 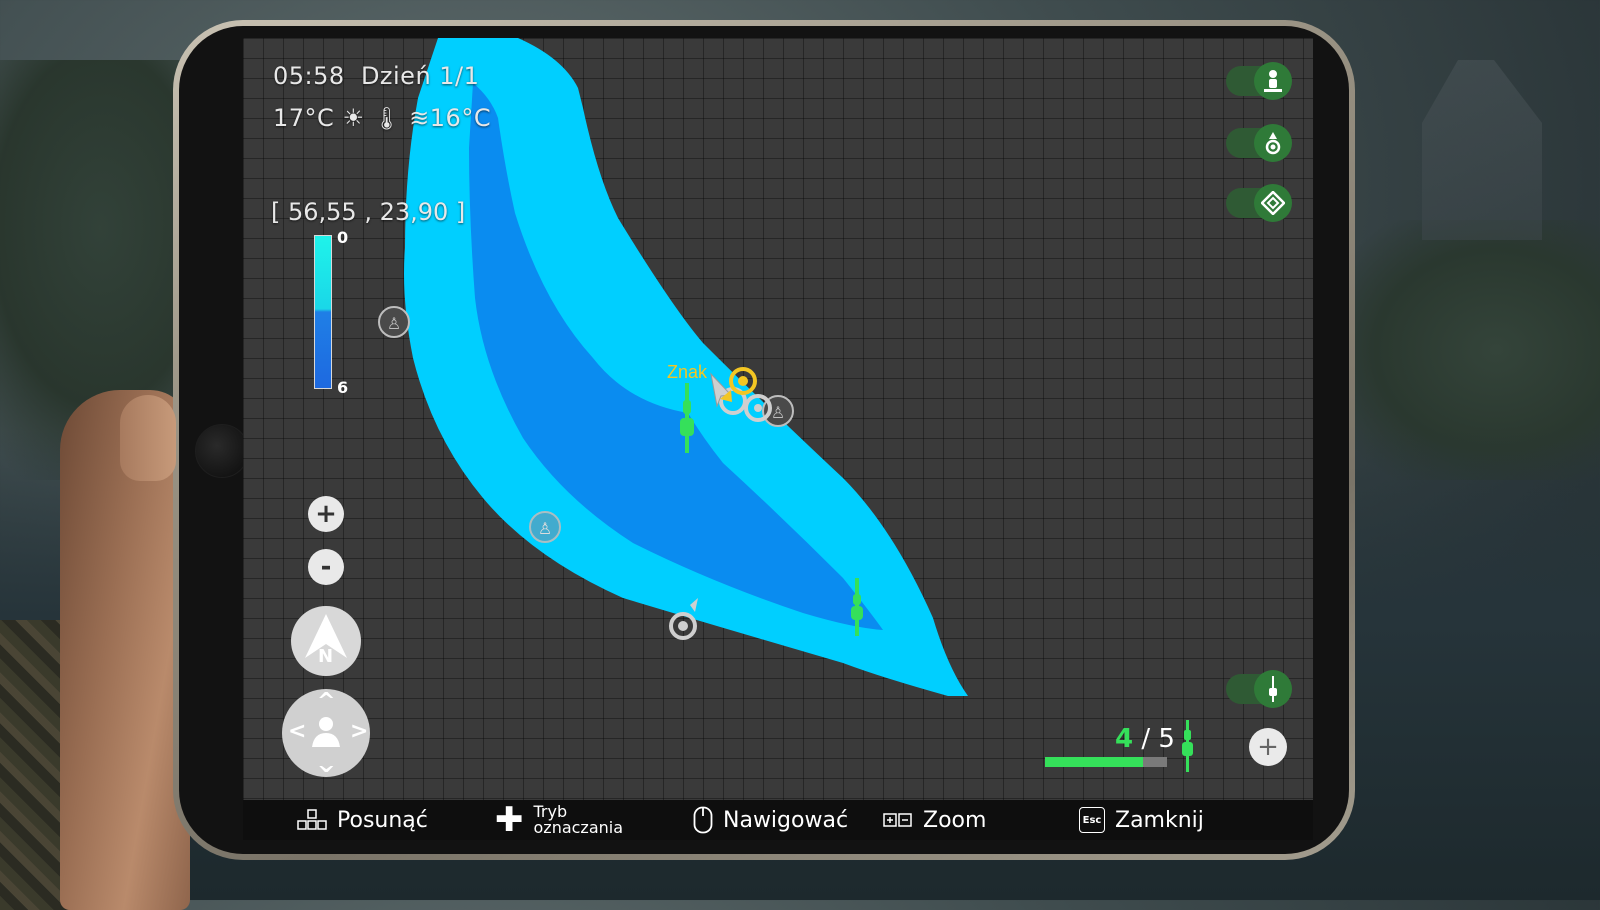 What do you see at coordinates (326, 702) in the screenshot?
I see `pan-up-icon: ^` at bounding box center [326, 702].